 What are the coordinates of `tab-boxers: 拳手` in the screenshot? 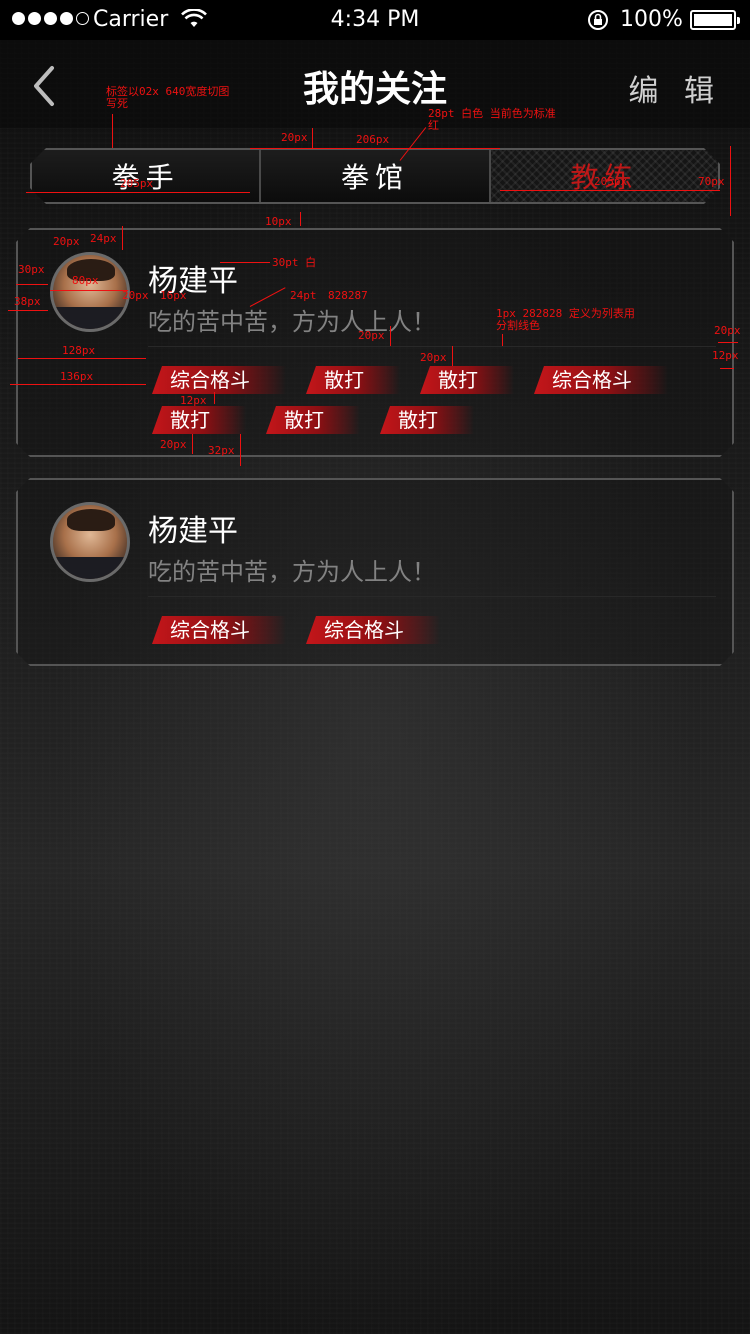 It's located at (145, 176).